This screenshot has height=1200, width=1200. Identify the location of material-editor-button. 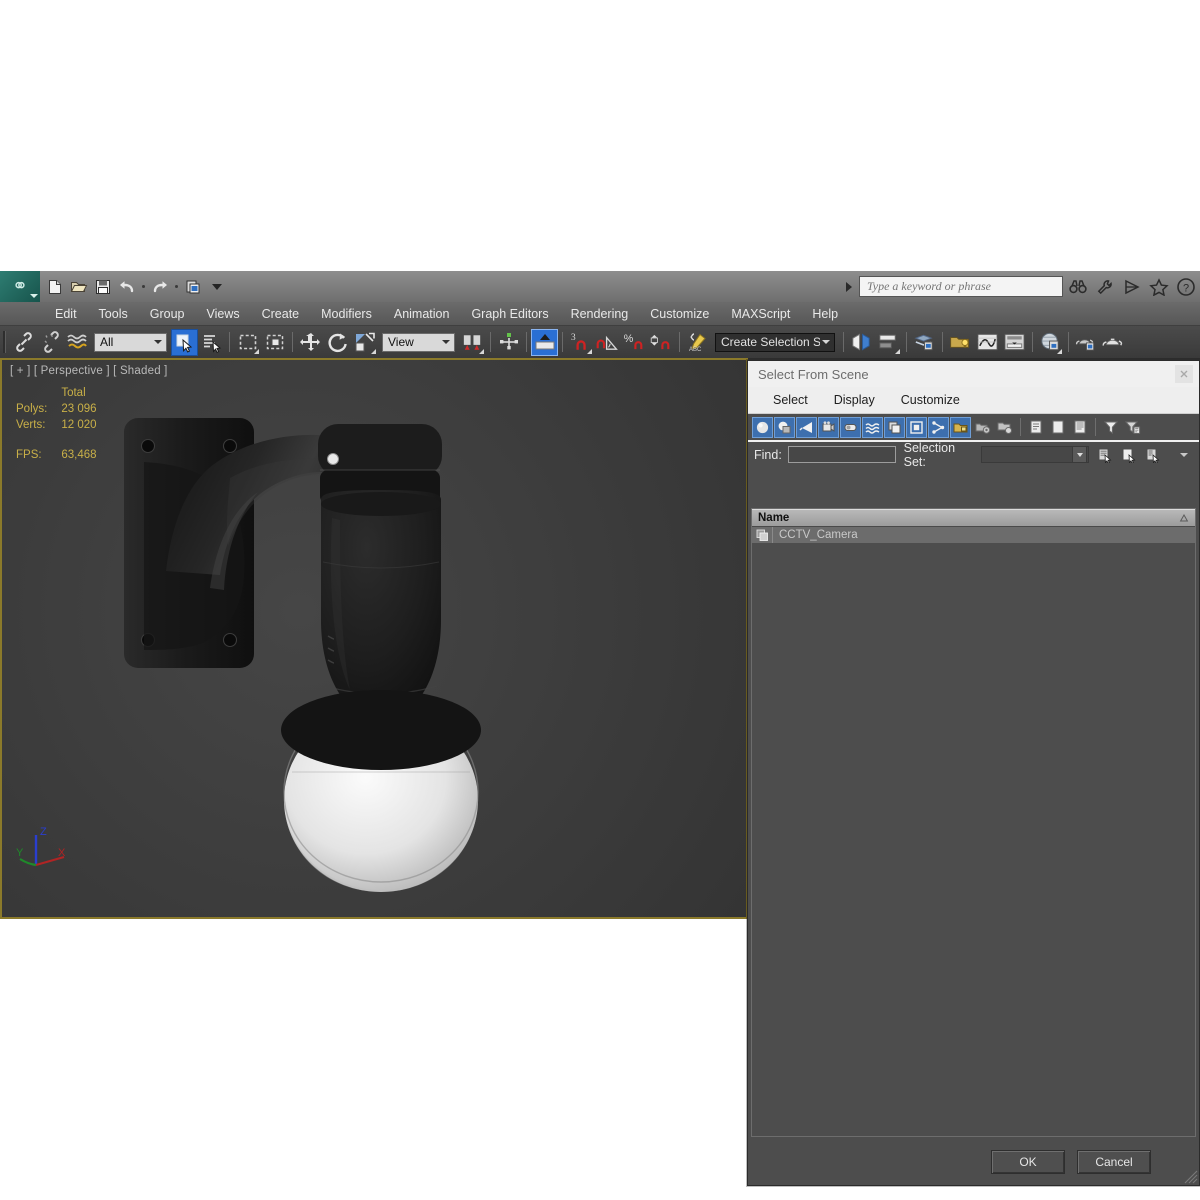
(1050, 342).